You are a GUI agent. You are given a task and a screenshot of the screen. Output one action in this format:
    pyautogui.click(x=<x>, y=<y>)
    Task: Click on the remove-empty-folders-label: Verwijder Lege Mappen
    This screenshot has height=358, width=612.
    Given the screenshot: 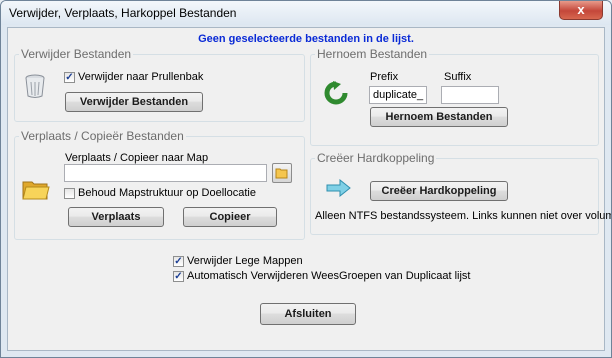 What is the action you would take?
    pyautogui.click(x=245, y=261)
    